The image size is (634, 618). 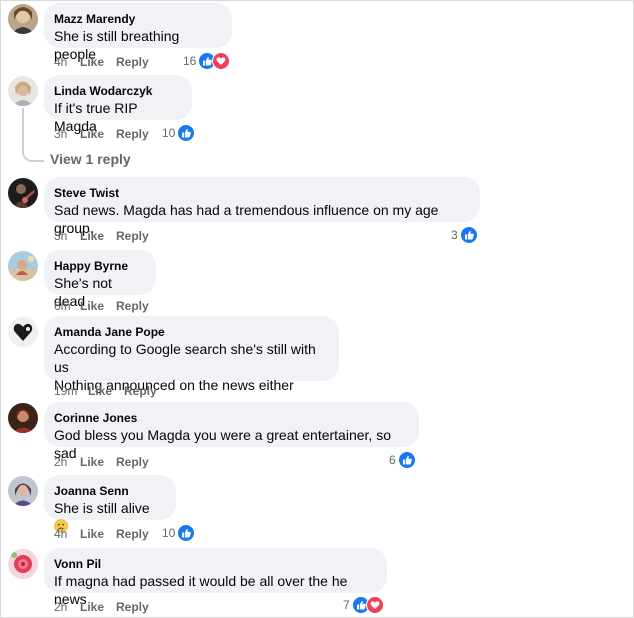 I want to click on comment-actions: 6m Like Reply, so click(x=101, y=306).